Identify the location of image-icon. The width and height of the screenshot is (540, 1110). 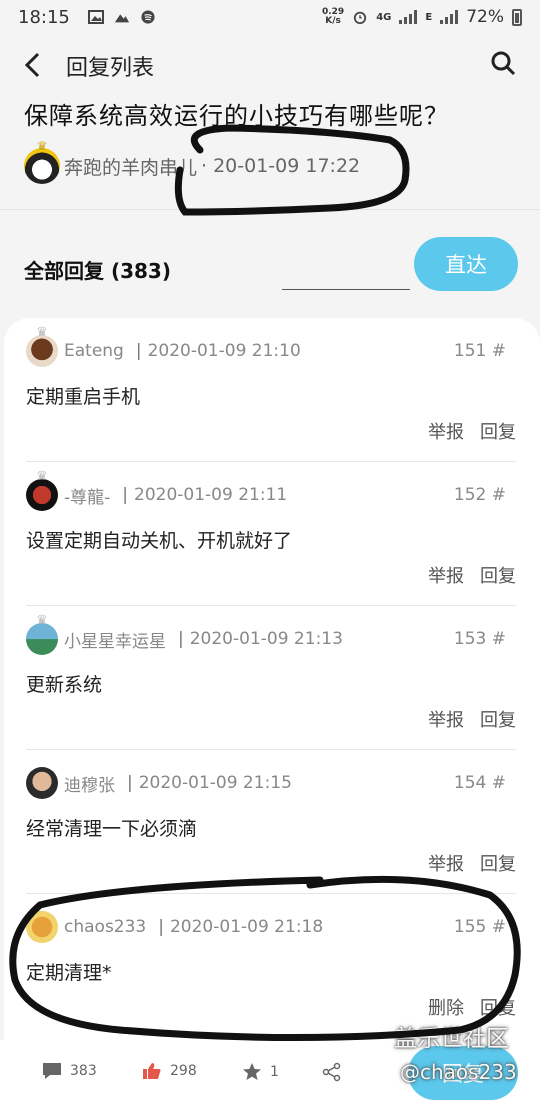
(95, 17).